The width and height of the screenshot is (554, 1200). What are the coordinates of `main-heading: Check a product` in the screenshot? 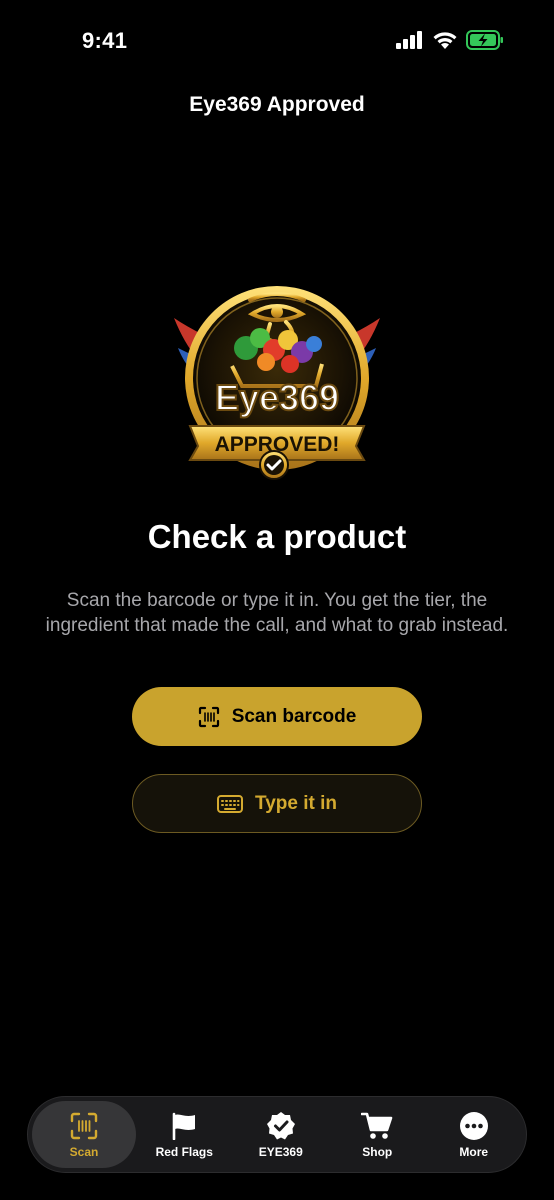 It's located at (277, 536).